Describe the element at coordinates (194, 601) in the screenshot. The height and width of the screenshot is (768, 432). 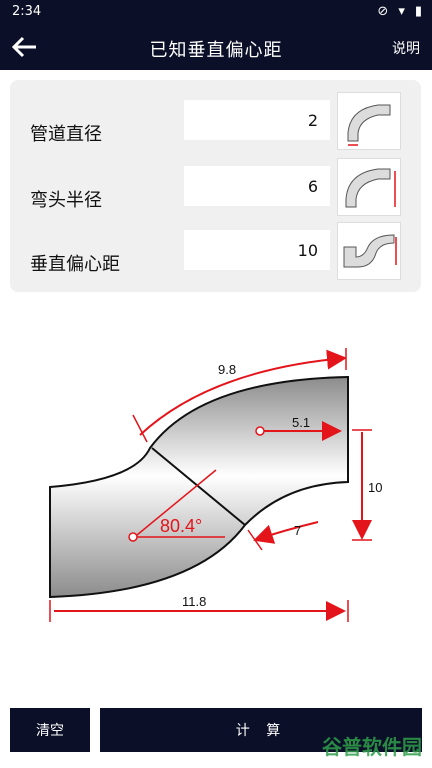
I see `bottom-length-text: 11.8` at that location.